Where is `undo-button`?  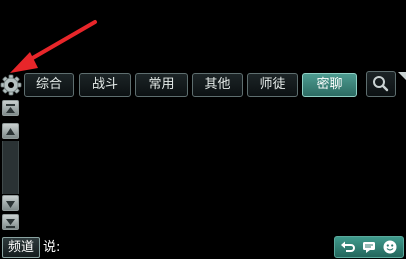
undo-button is located at coordinates (348, 247).